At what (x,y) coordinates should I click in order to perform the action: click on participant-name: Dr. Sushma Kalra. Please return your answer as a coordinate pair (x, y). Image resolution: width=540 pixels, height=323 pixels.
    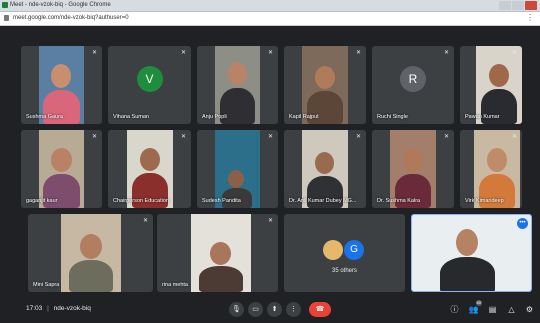
    Looking at the image, I should click on (399, 201).